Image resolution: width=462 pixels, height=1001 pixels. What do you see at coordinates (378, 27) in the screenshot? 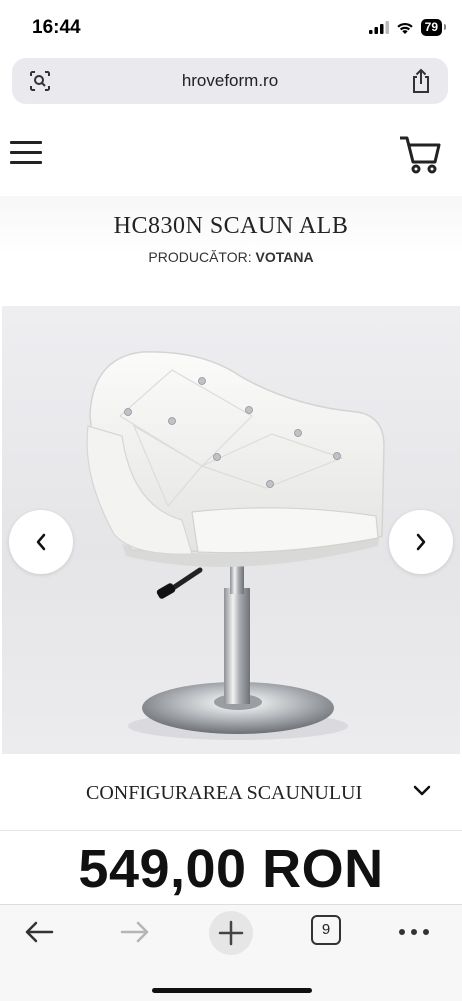
I see `signal-icon` at bounding box center [378, 27].